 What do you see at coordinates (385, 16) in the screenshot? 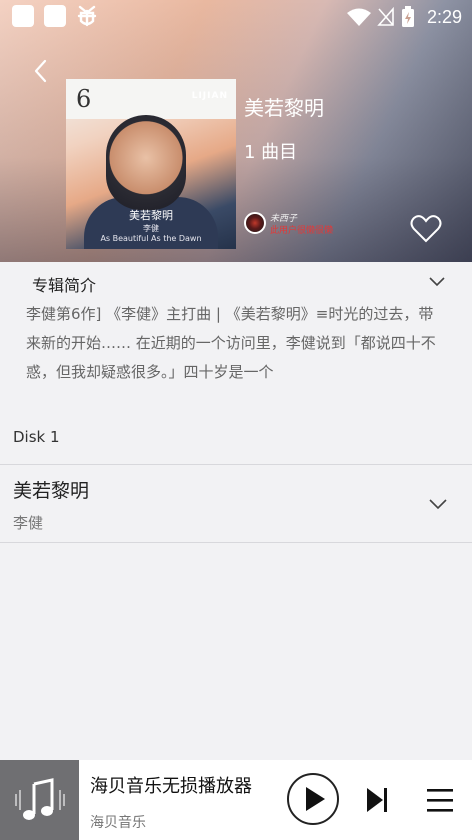
I see `no-signal-icon` at bounding box center [385, 16].